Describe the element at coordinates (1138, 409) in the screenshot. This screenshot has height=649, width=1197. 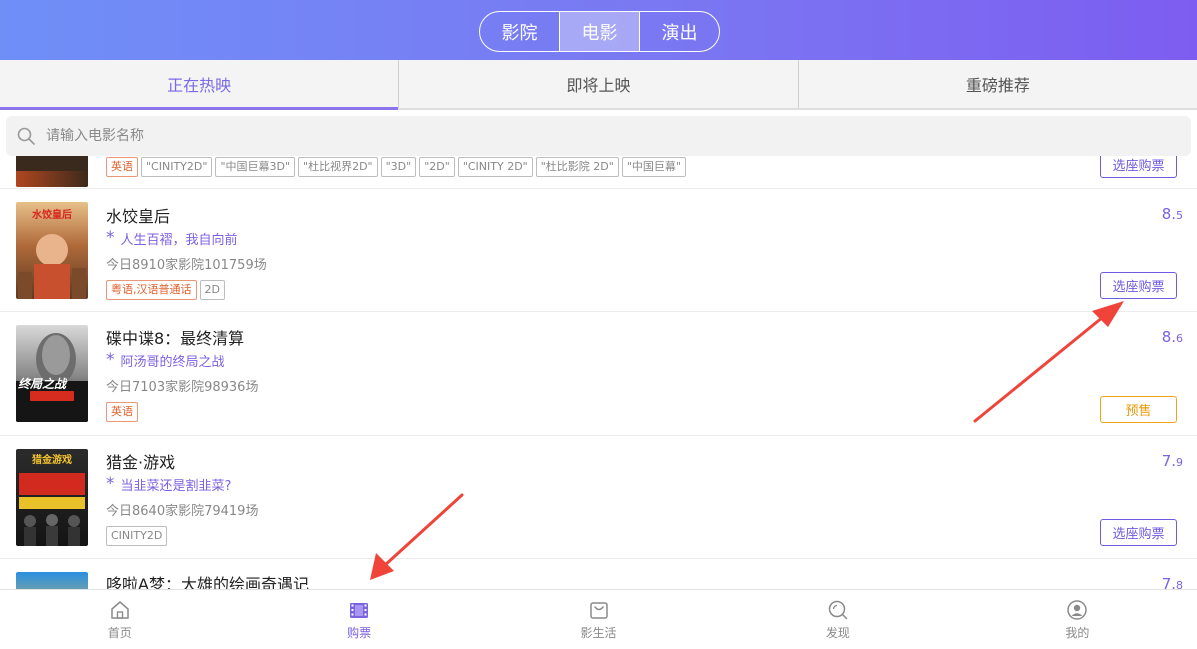
I see `presale-button: 预售` at that location.